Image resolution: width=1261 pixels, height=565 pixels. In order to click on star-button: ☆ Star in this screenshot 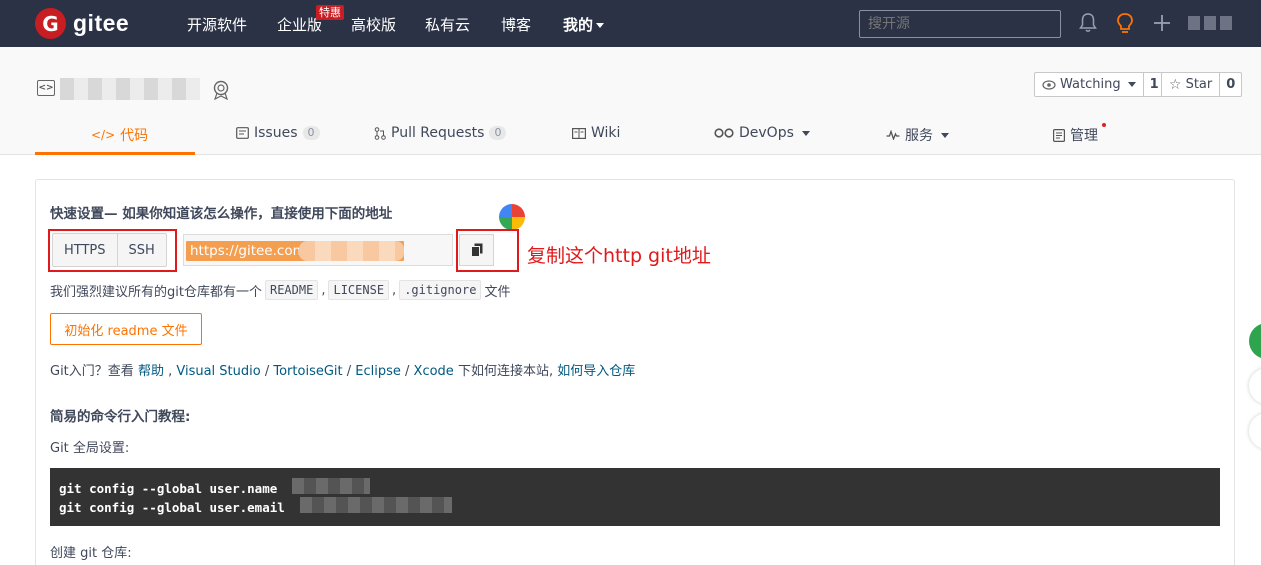, I will do `click(1191, 84)`.